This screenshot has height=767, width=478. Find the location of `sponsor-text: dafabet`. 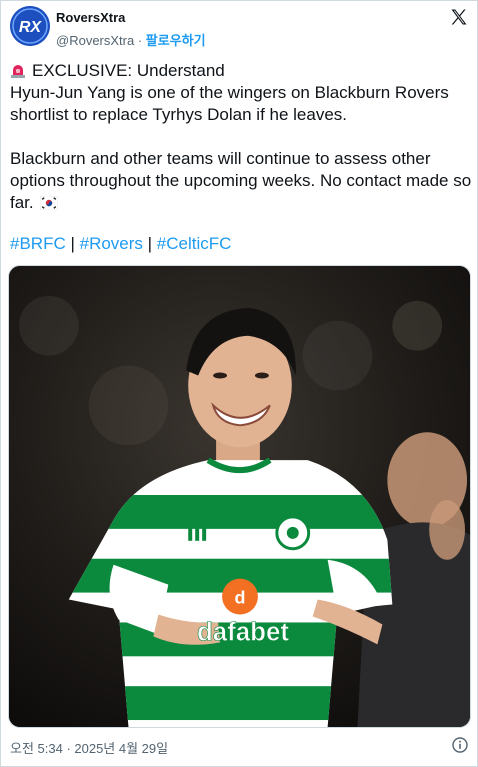

sponsor-text: dafabet is located at coordinates (243, 632).